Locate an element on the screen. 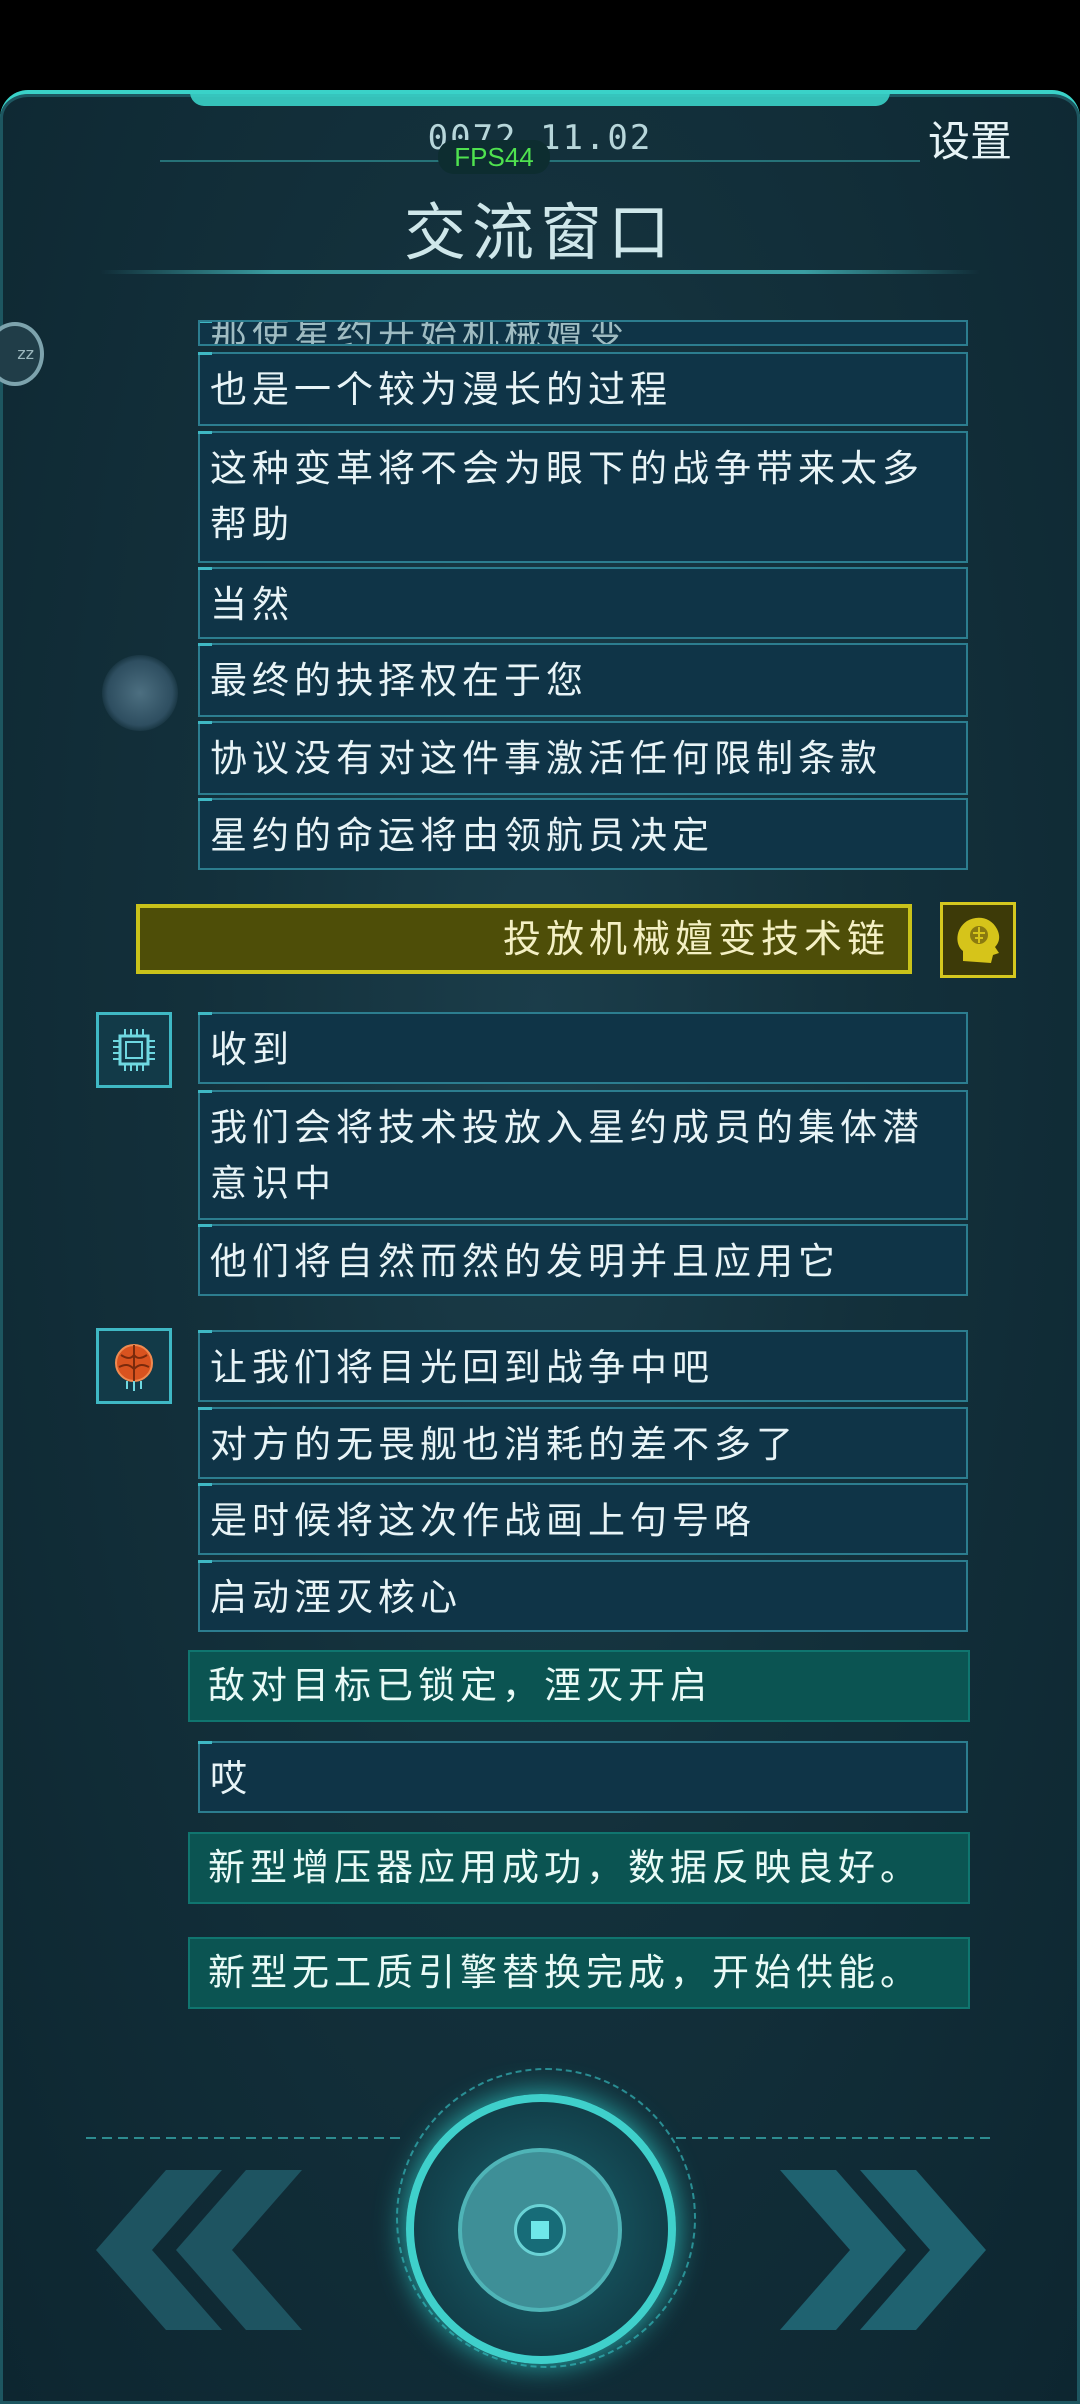  control-divider-left is located at coordinates (246, 2138).